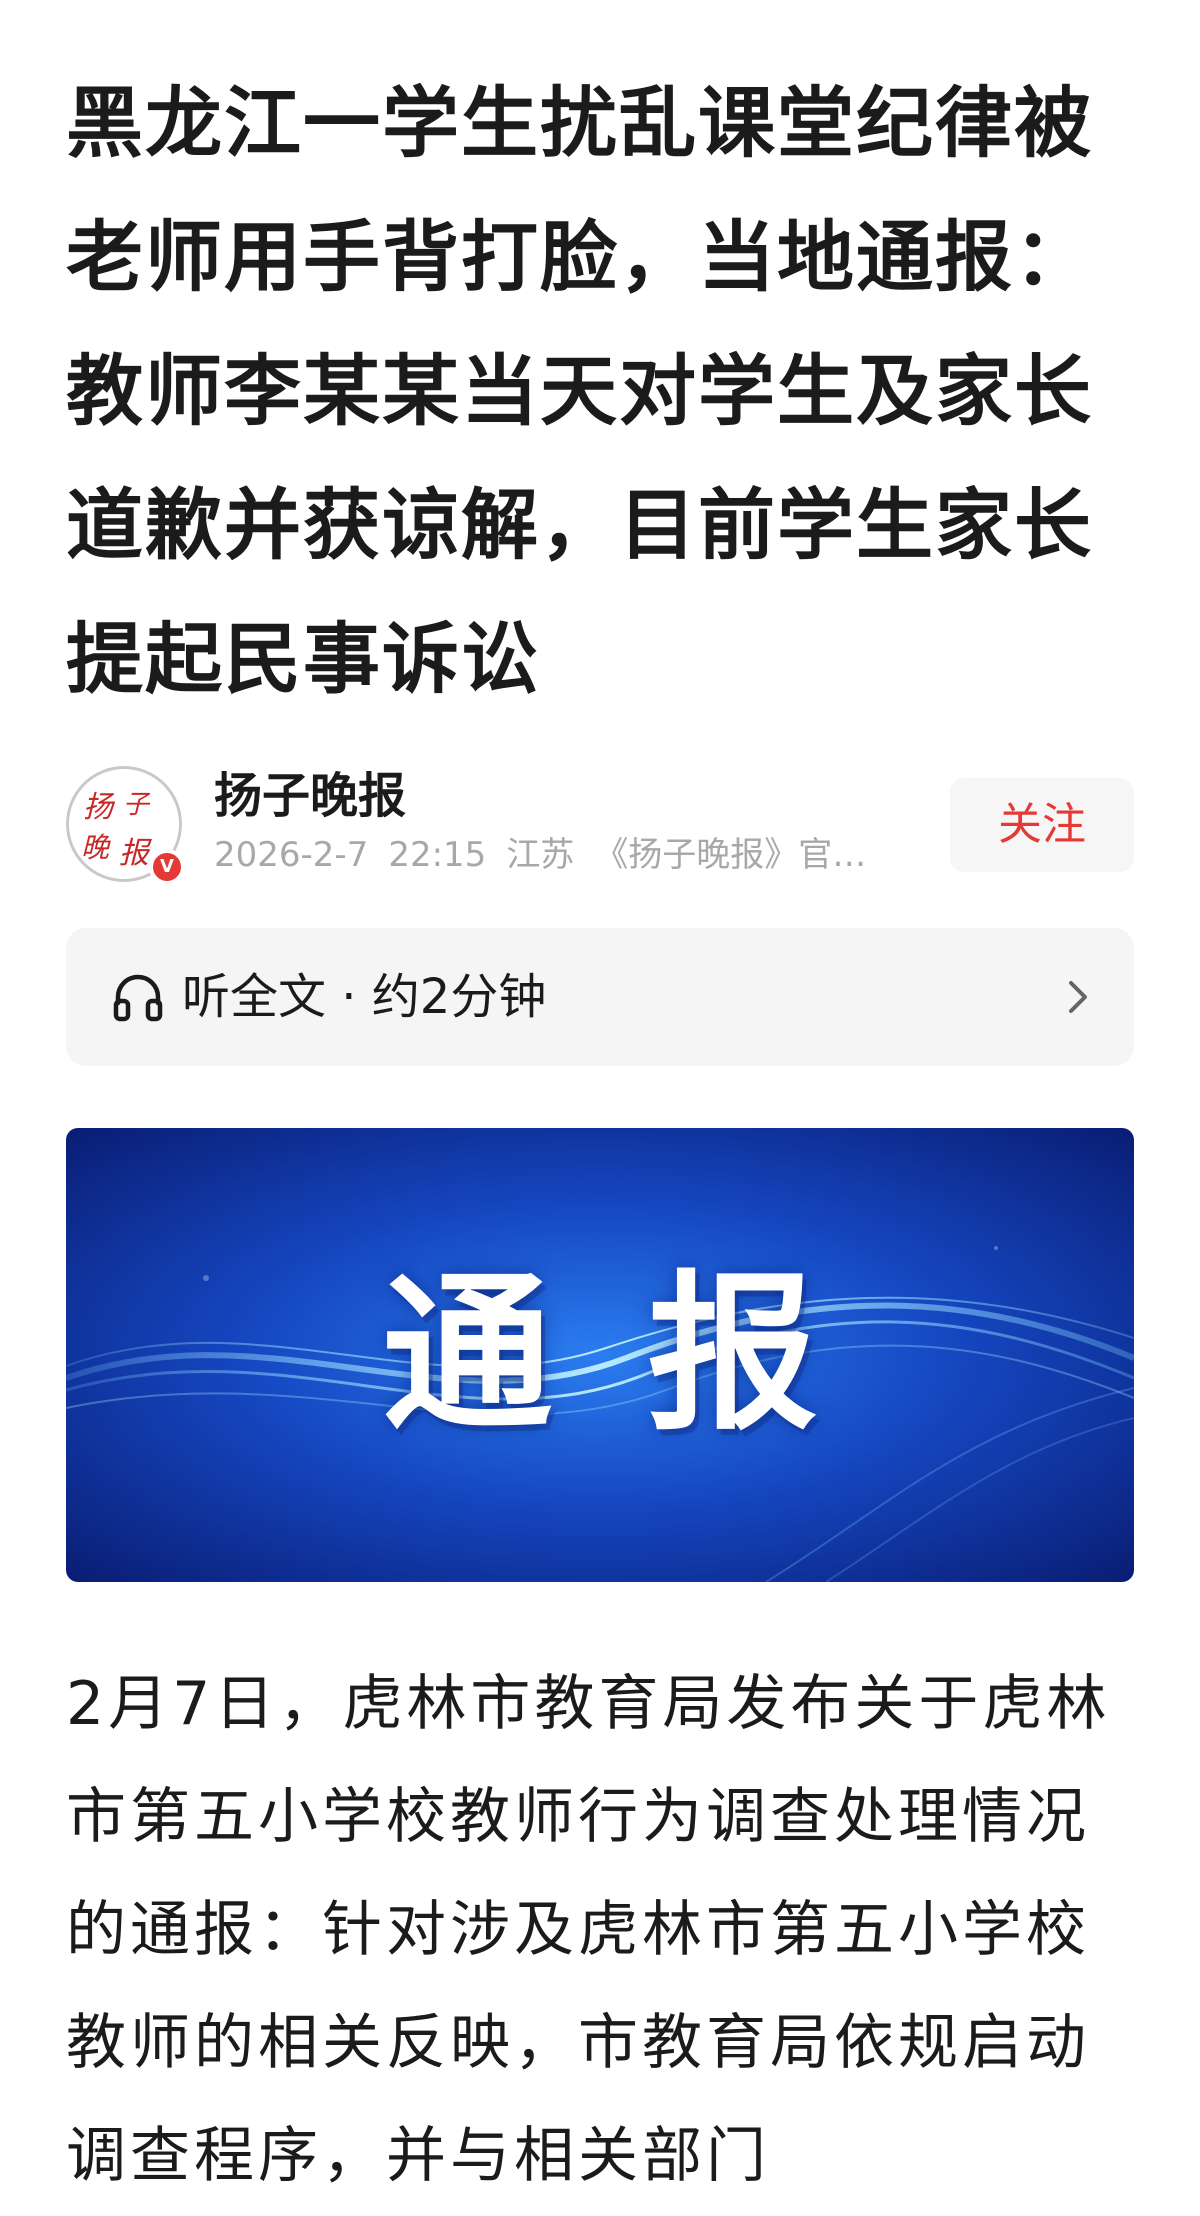 This screenshot has height=2216, width=1200. Describe the element at coordinates (135, 853) in the screenshot. I see `svg-text: 报` at that location.